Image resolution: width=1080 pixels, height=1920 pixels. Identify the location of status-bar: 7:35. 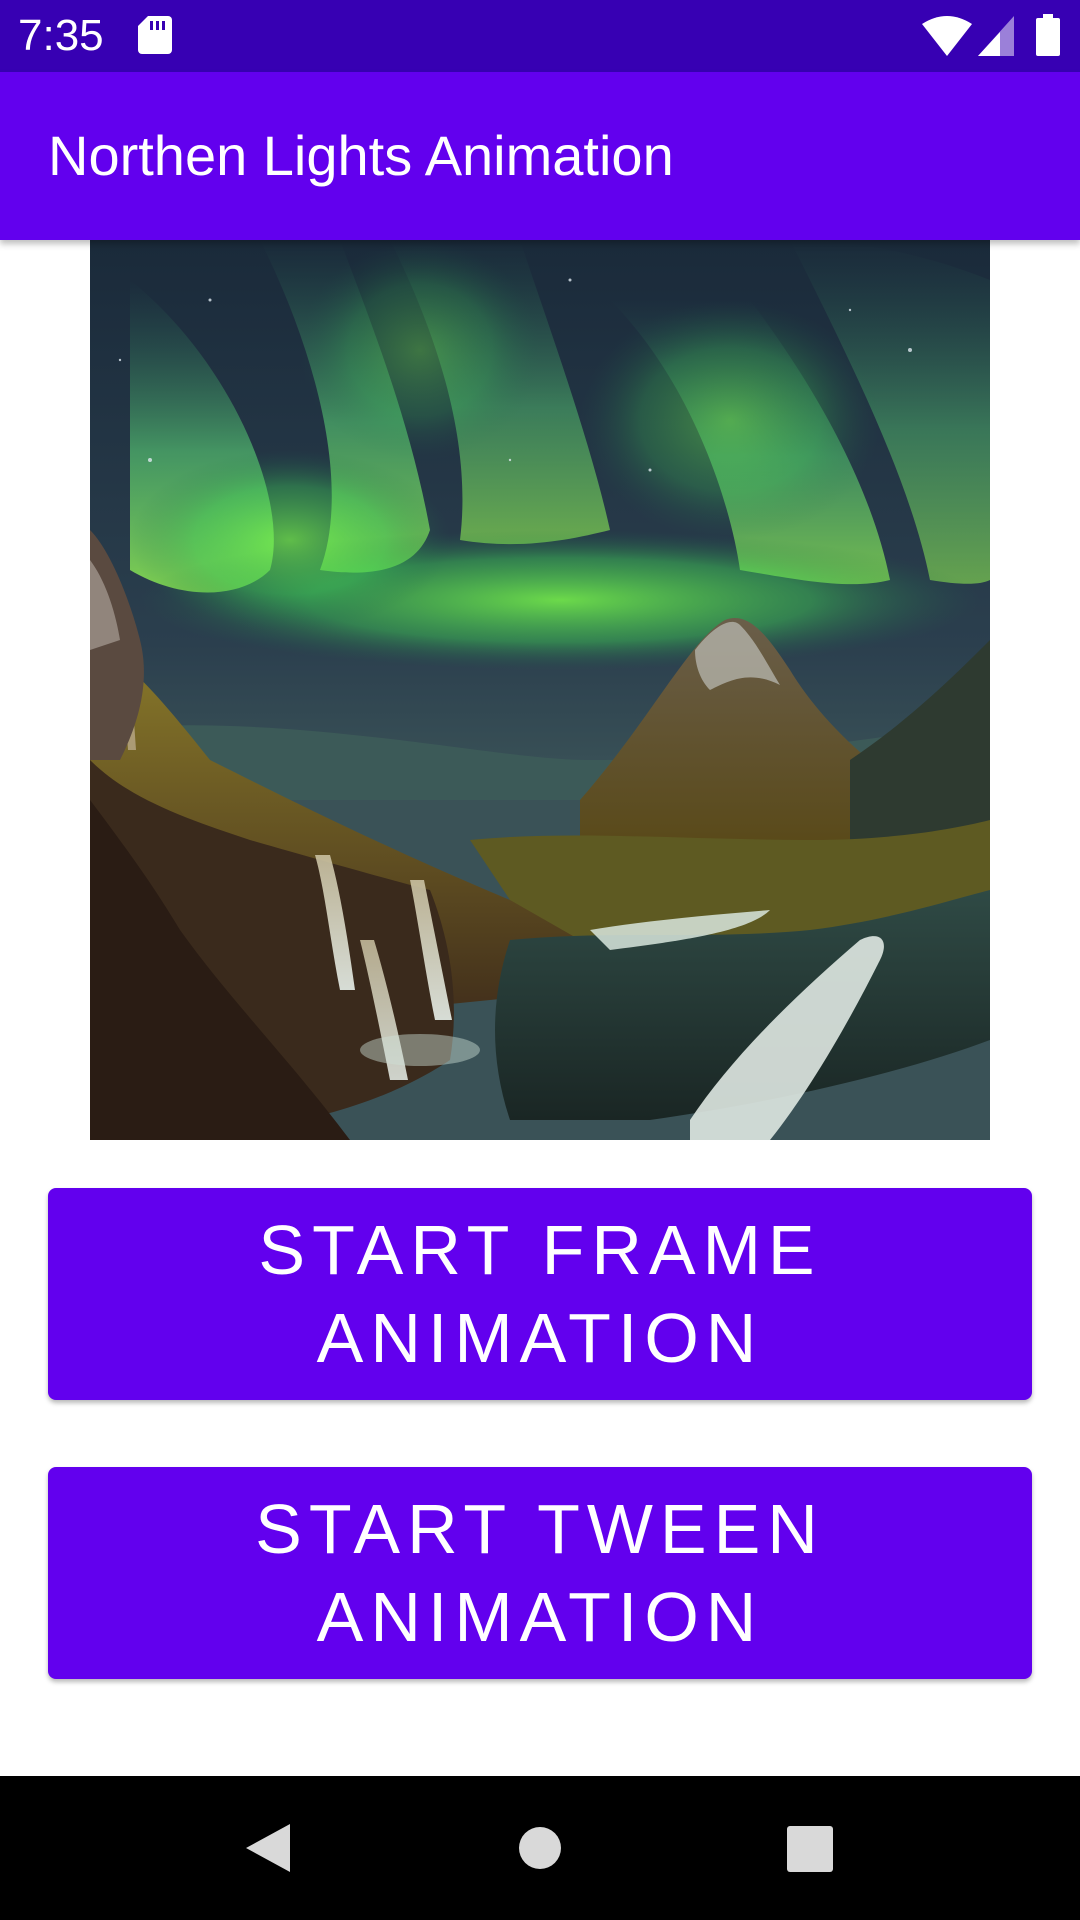
(540, 36).